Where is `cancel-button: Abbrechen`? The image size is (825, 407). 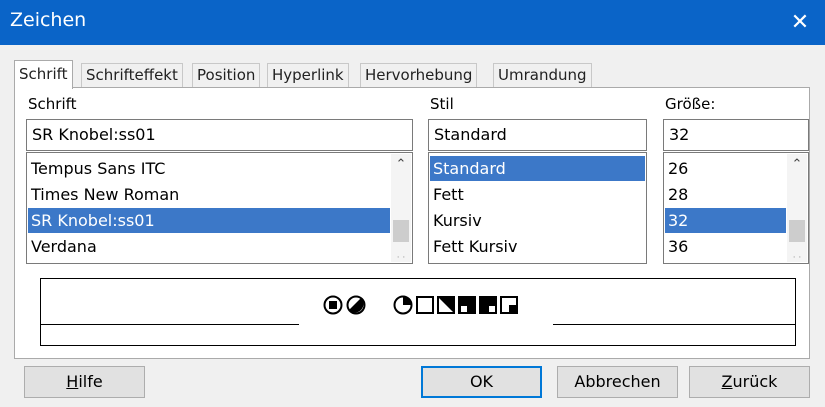 cancel-button: Abbrechen is located at coordinates (617, 382).